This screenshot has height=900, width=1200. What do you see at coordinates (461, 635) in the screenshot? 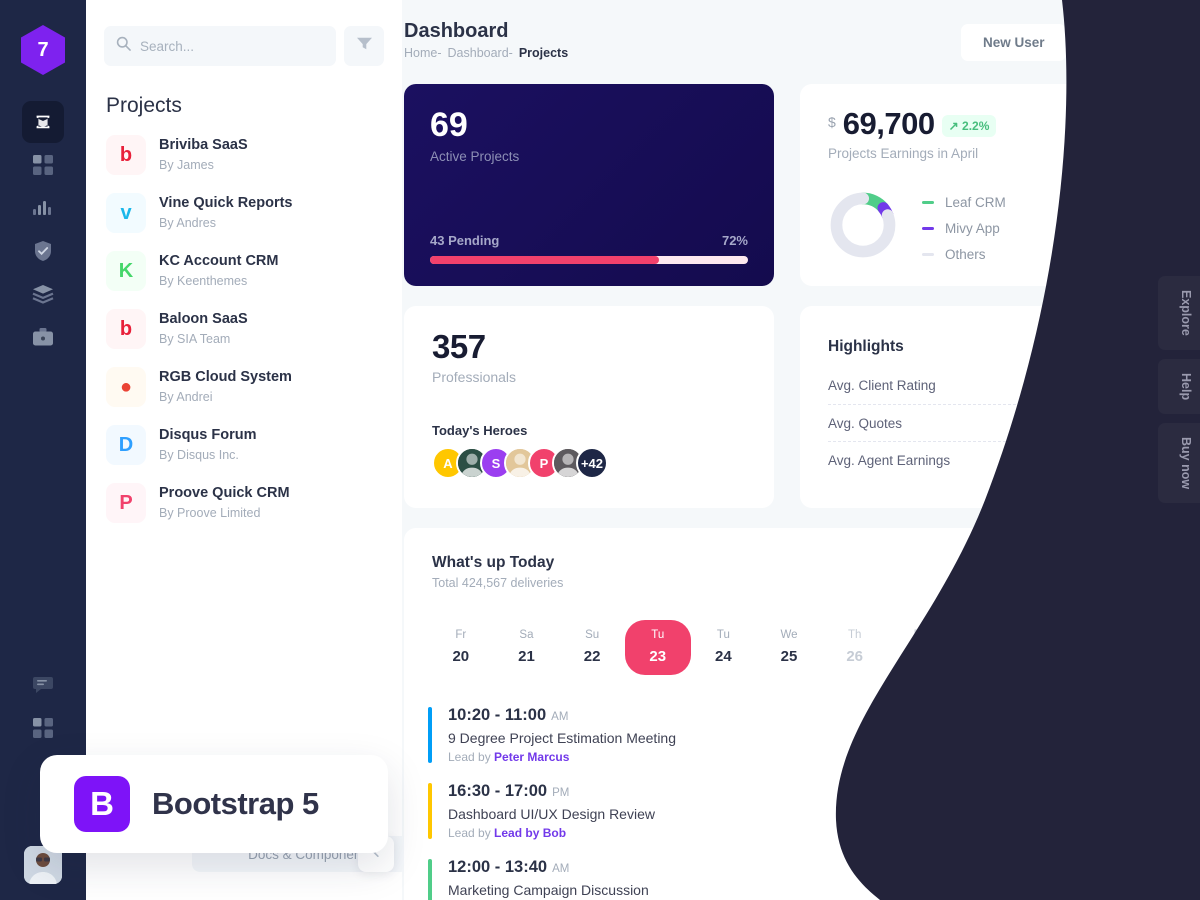
I see `day-name: Fr` at bounding box center [461, 635].